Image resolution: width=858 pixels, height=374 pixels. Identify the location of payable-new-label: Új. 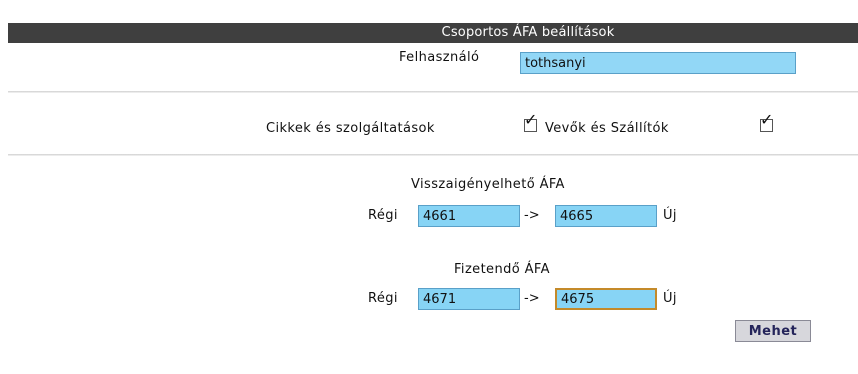
(670, 298).